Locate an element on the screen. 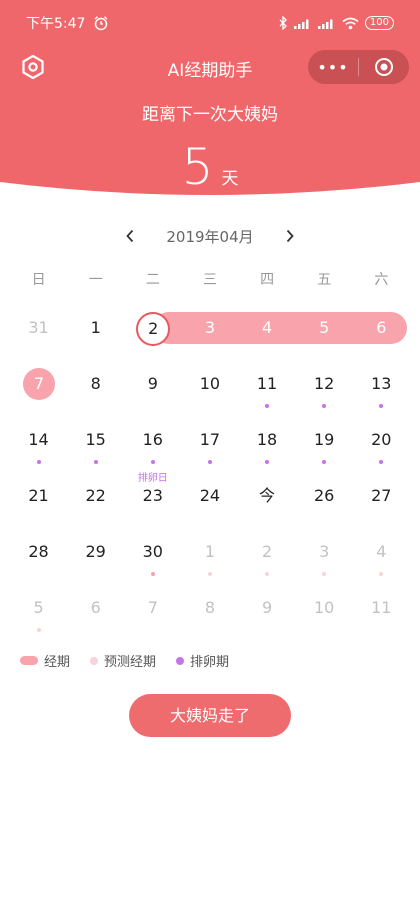 Image resolution: width=420 pixels, height=910 pixels. day-number: 6 is located at coordinates (381, 327).